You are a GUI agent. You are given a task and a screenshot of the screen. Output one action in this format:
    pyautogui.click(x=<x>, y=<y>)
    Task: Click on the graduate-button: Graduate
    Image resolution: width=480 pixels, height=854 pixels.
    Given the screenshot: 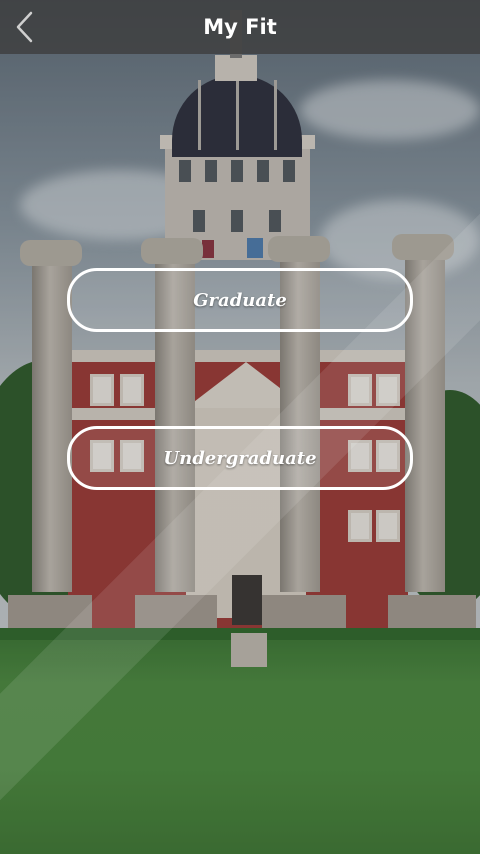 What is the action you would take?
    pyautogui.click(x=240, y=300)
    